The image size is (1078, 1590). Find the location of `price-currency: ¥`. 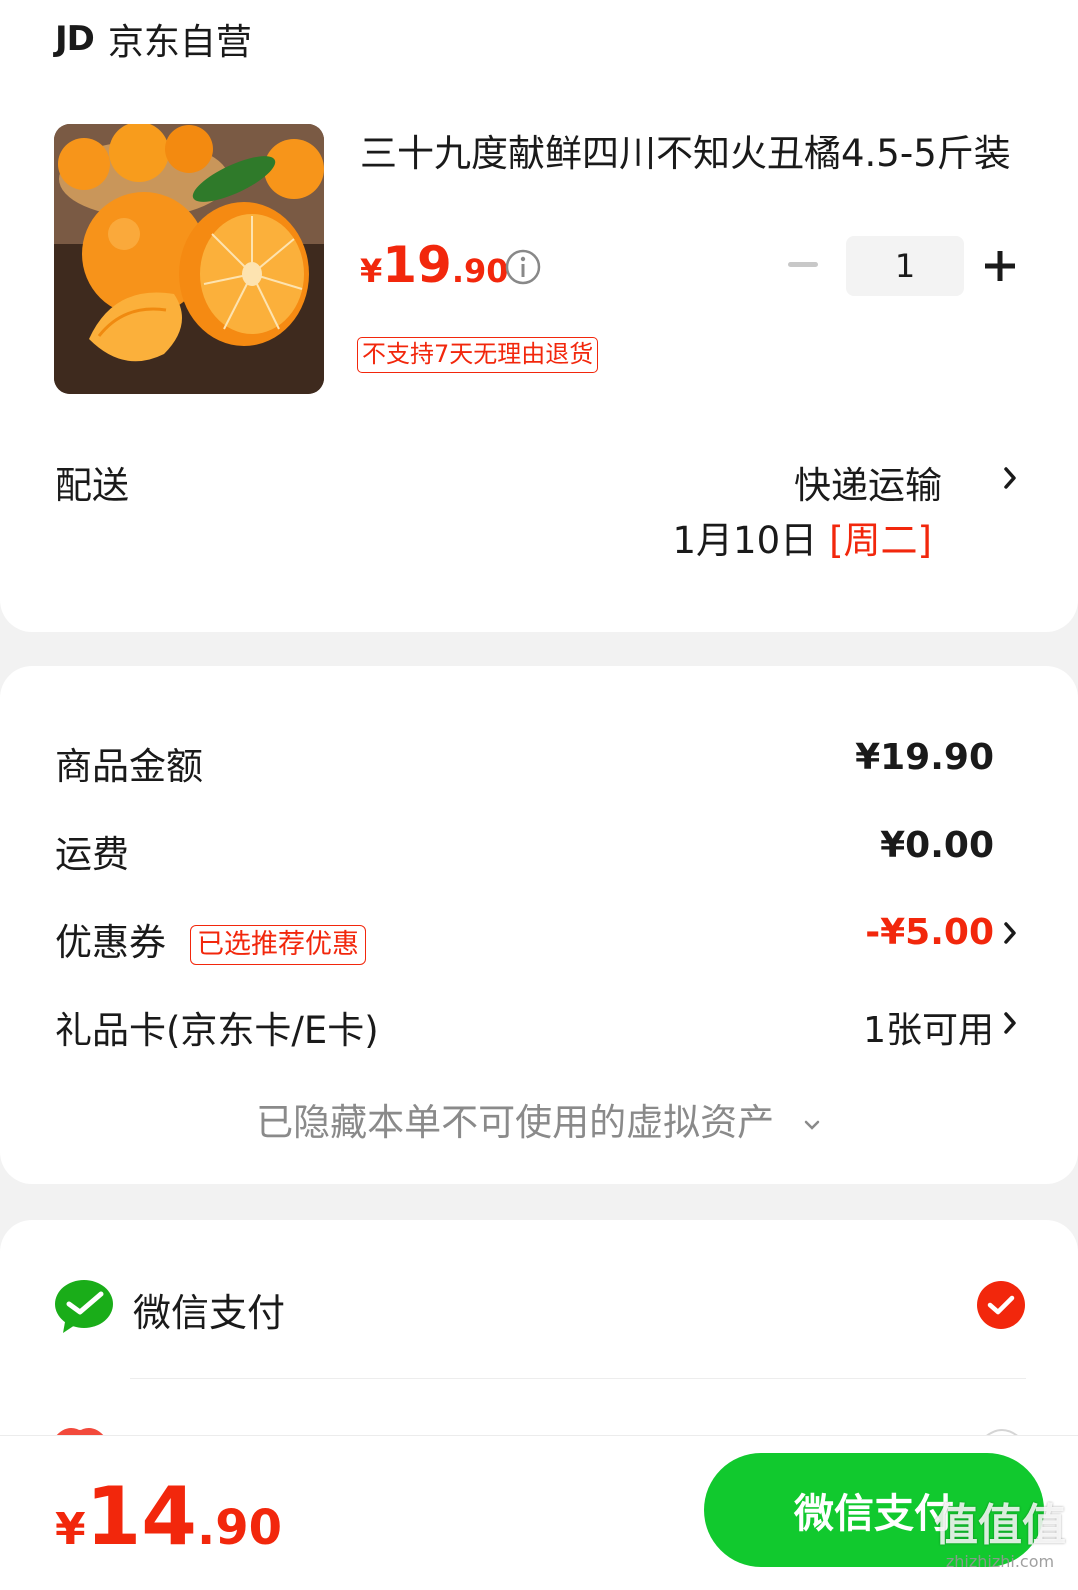

price-currency: ¥ is located at coordinates (371, 271).